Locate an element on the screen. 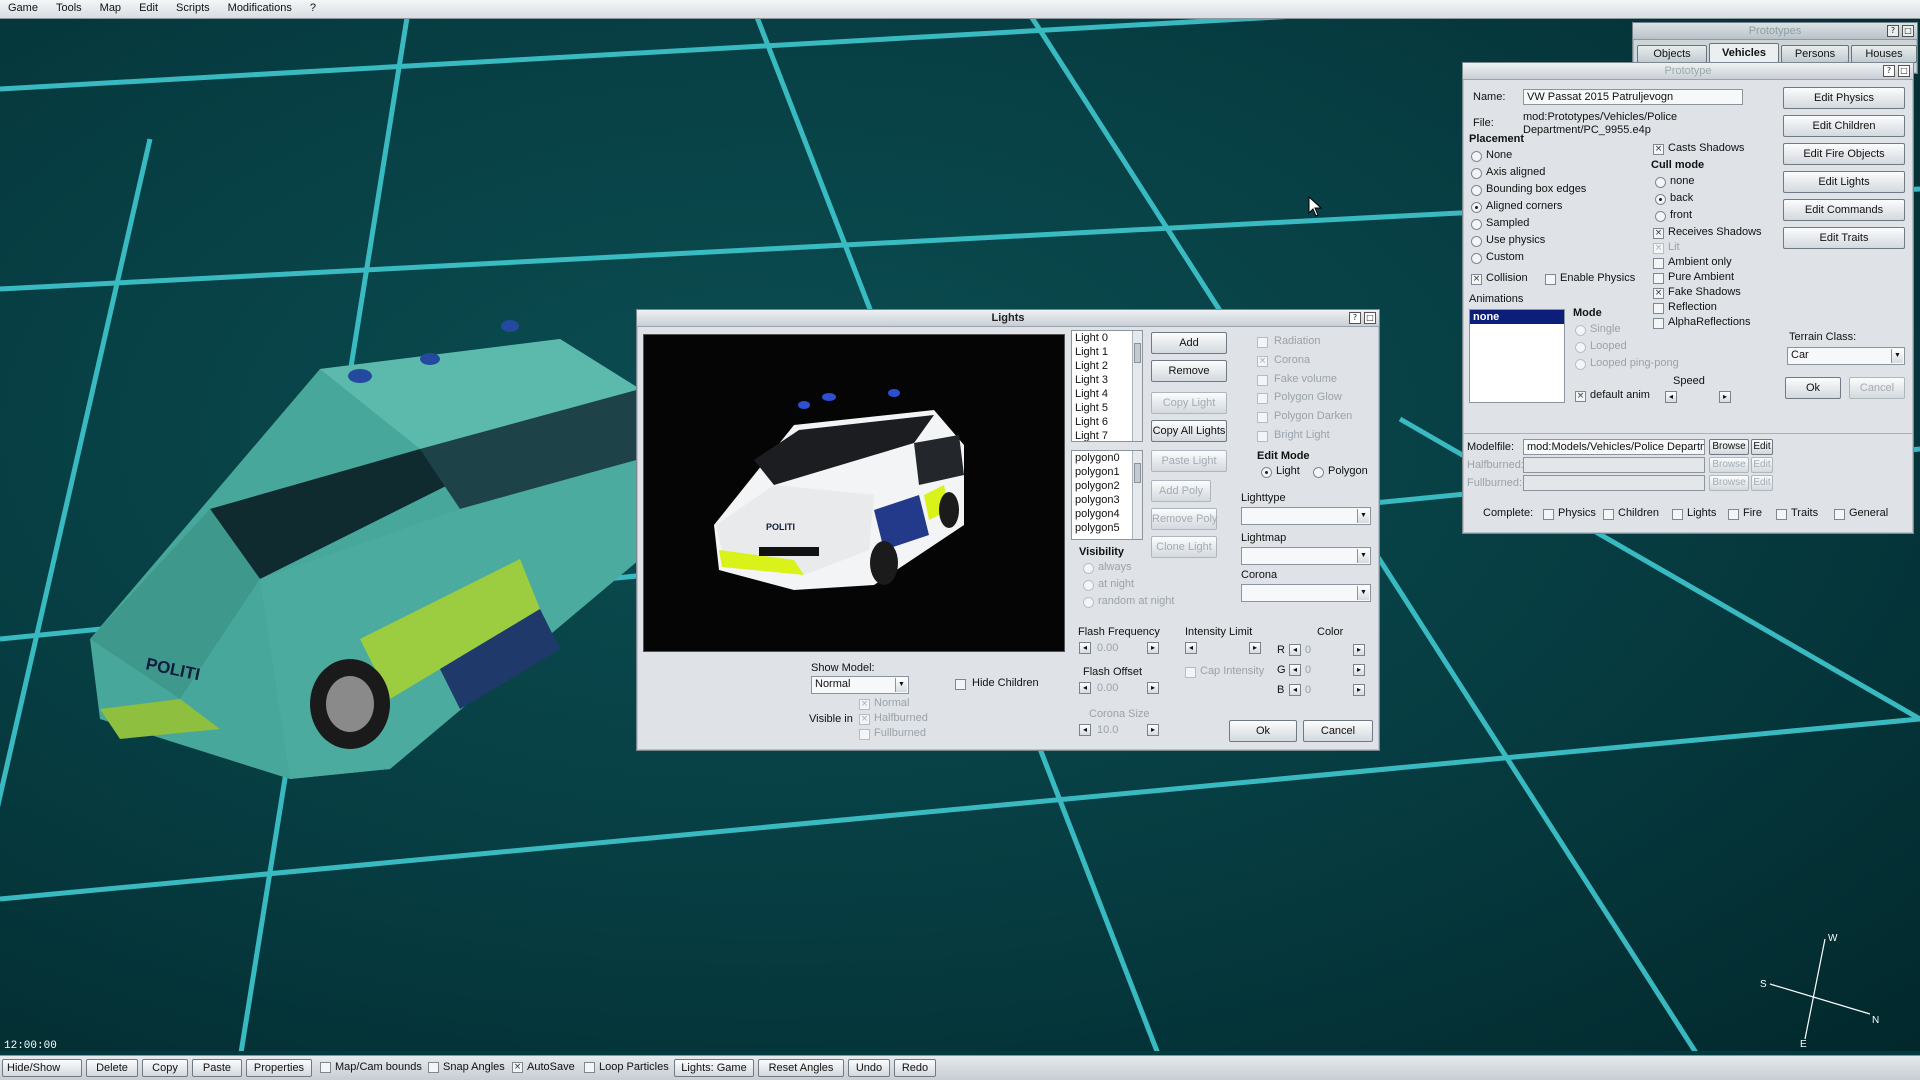 This screenshot has width=1920, height=1080. properties-button: Properties is located at coordinates (279, 1068).